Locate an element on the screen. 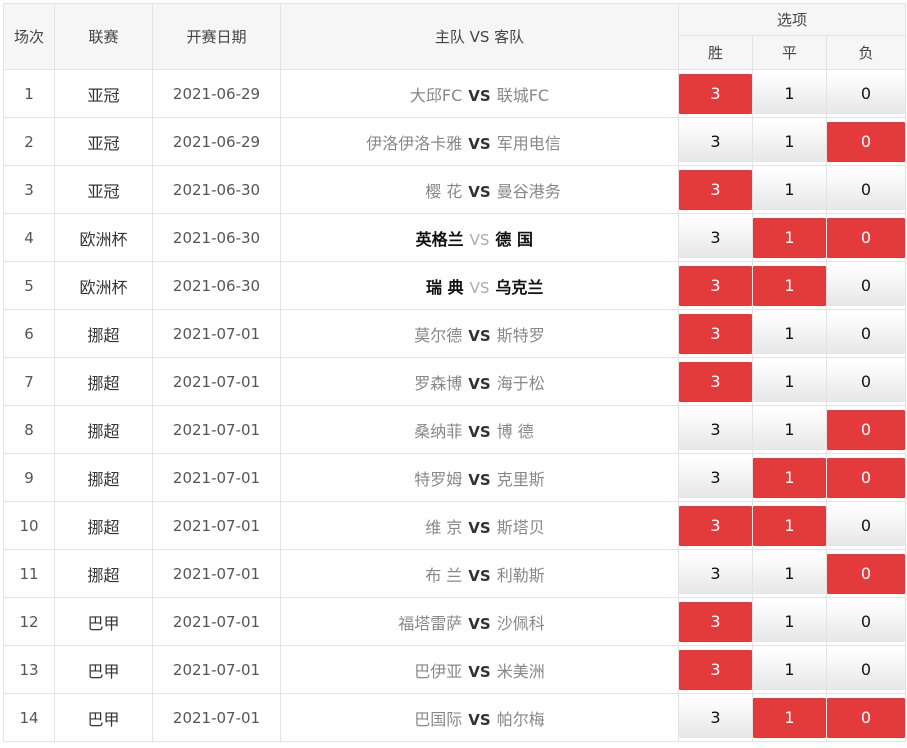  table-row: 5 欧洲杯 2021-06-30 瑞 典 VS 乌克兰 3 1 0 is located at coordinates (455, 285).